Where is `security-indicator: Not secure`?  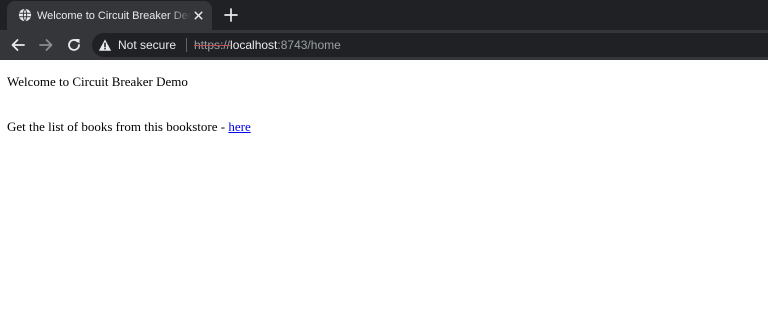 security-indicator: Not secure is located at coordinates (137, 45).